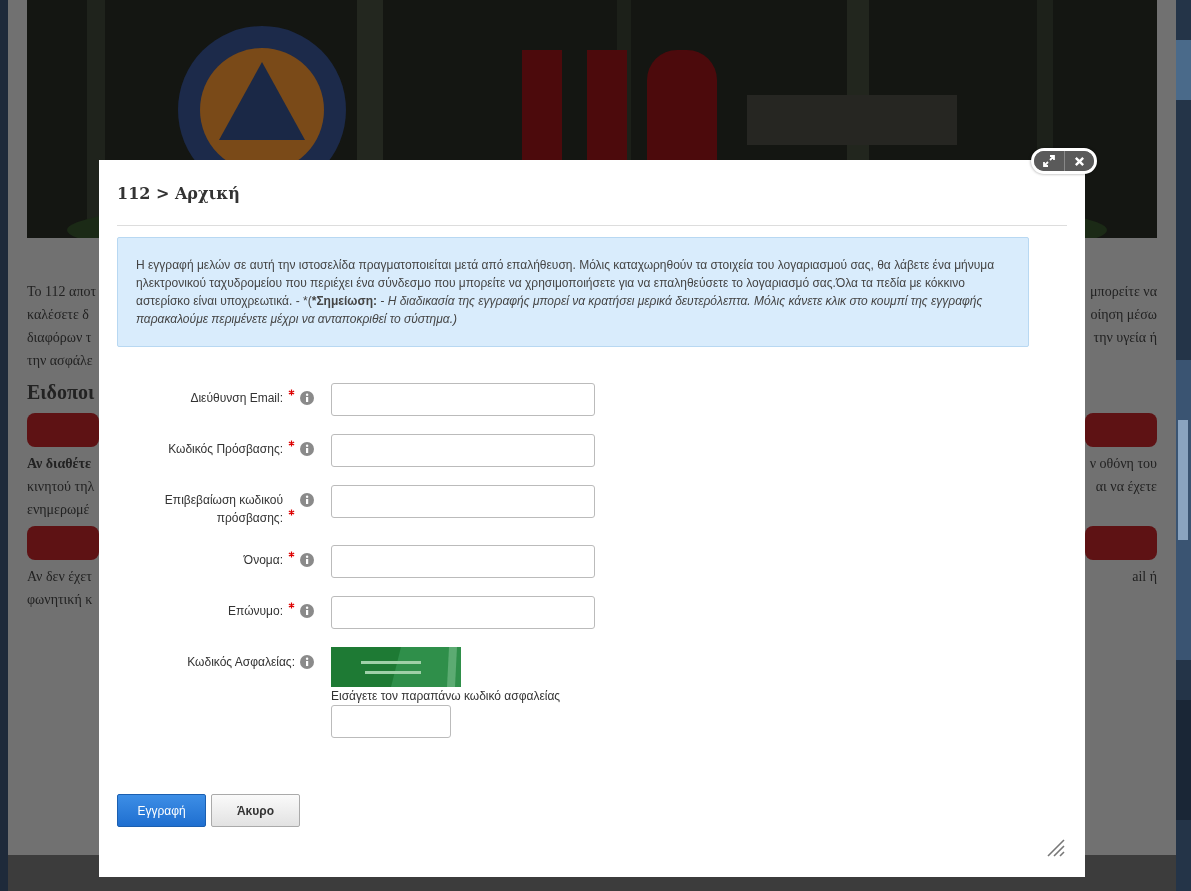 This screenshot has width=1191, height=891. Describe the element at coordinates (255, 810) in the screenshot. I see `cancel-button: Άκυρο` at that location.